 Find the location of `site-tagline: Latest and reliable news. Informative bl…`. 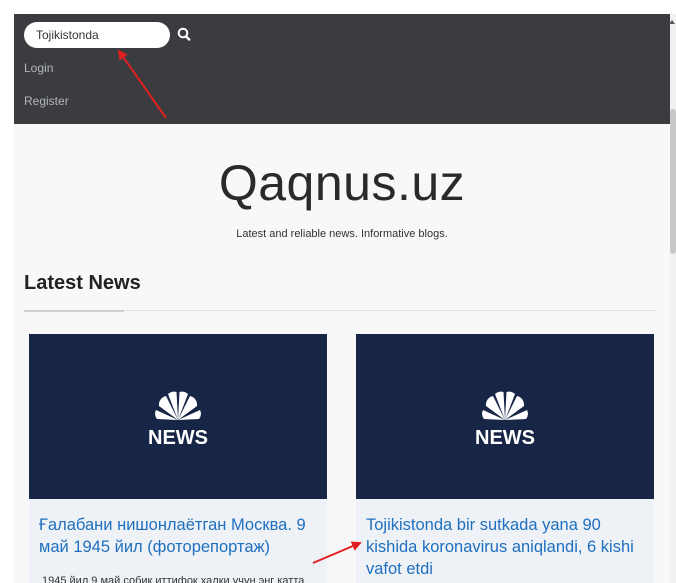

site-tagline: Latest and reliable news. Informative bl… is located at coordinates (342, 234).